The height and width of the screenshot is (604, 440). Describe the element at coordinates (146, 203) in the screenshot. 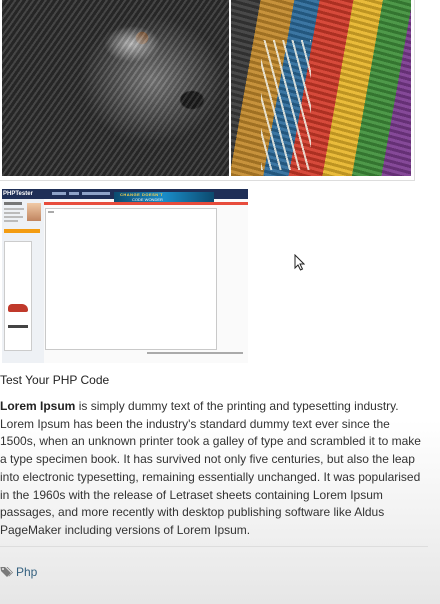

I see `screenshot-alert-strip` at that location.